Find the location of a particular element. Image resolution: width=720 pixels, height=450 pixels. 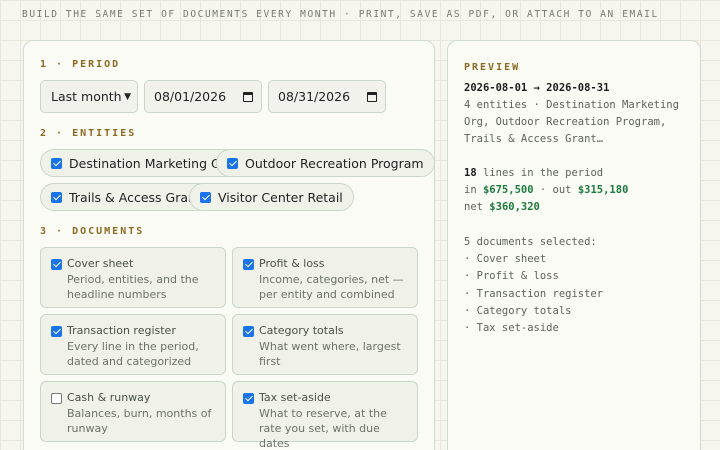

document-title: Cash & runway is located at coordinates (109, 397).